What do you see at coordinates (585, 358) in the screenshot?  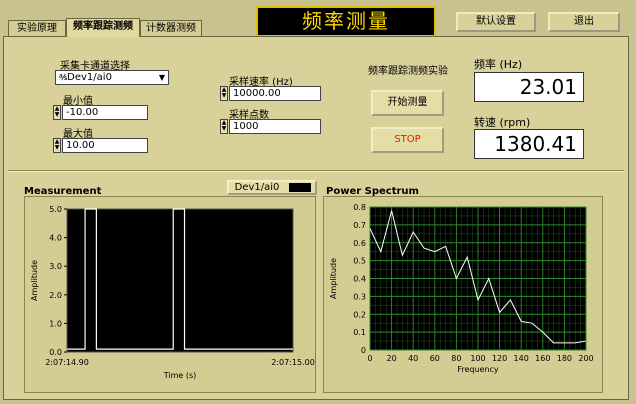 I see `x-tick-label: 200` at bounding box center [585, 358].